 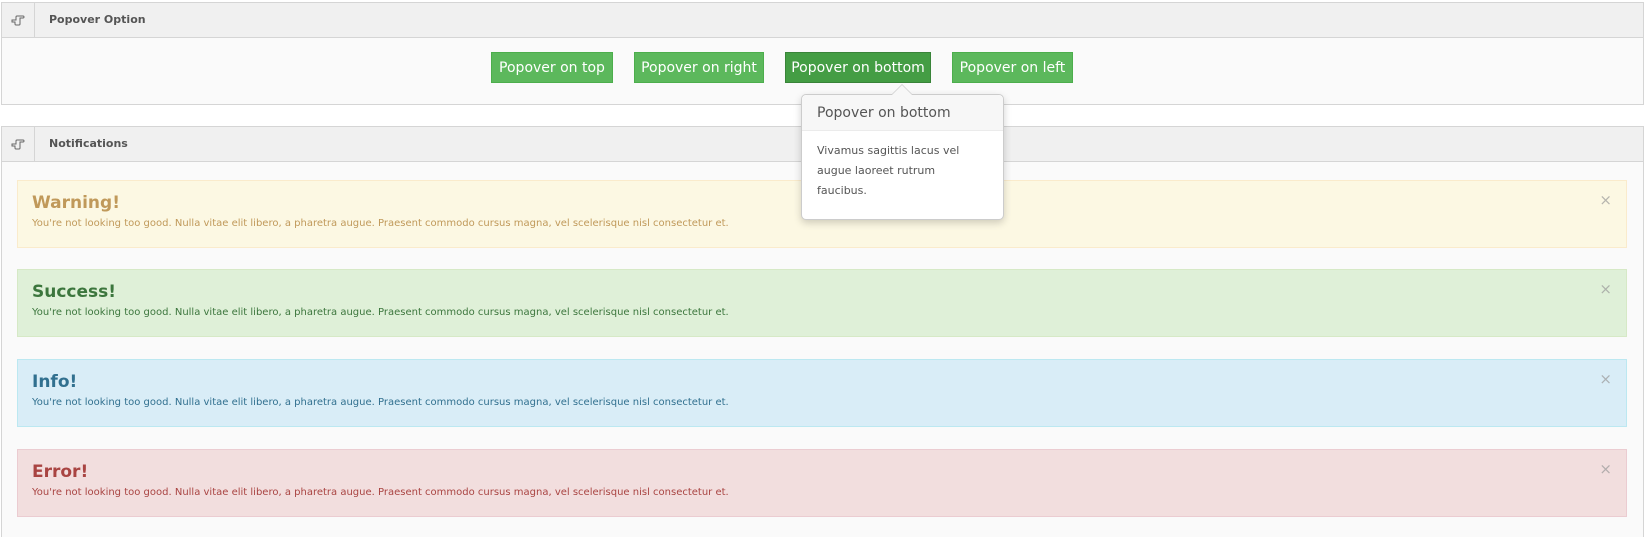 I want to click on popover-title: Popover on bottom, so click(x=902, y=113).